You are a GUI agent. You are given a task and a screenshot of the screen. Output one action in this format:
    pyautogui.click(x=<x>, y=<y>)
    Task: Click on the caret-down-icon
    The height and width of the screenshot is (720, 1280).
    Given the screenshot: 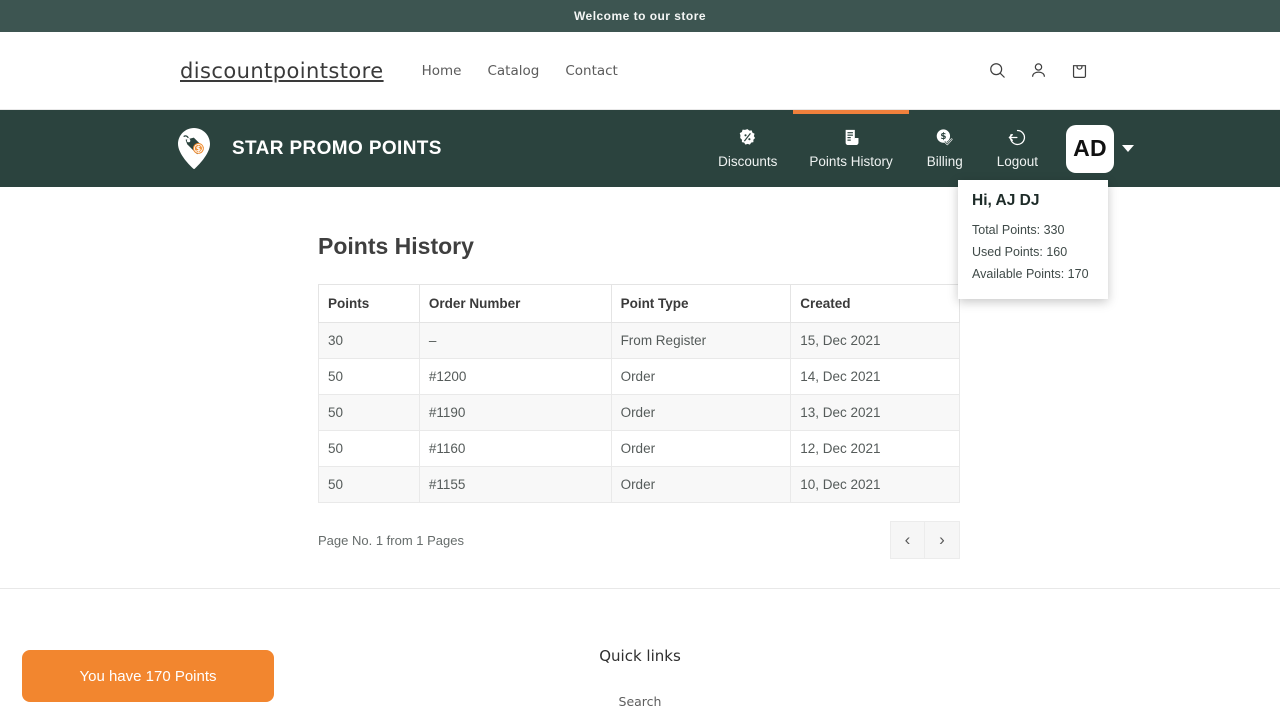 What is the action you would take?
    pyautogui.click(x=1128, y=148)
    